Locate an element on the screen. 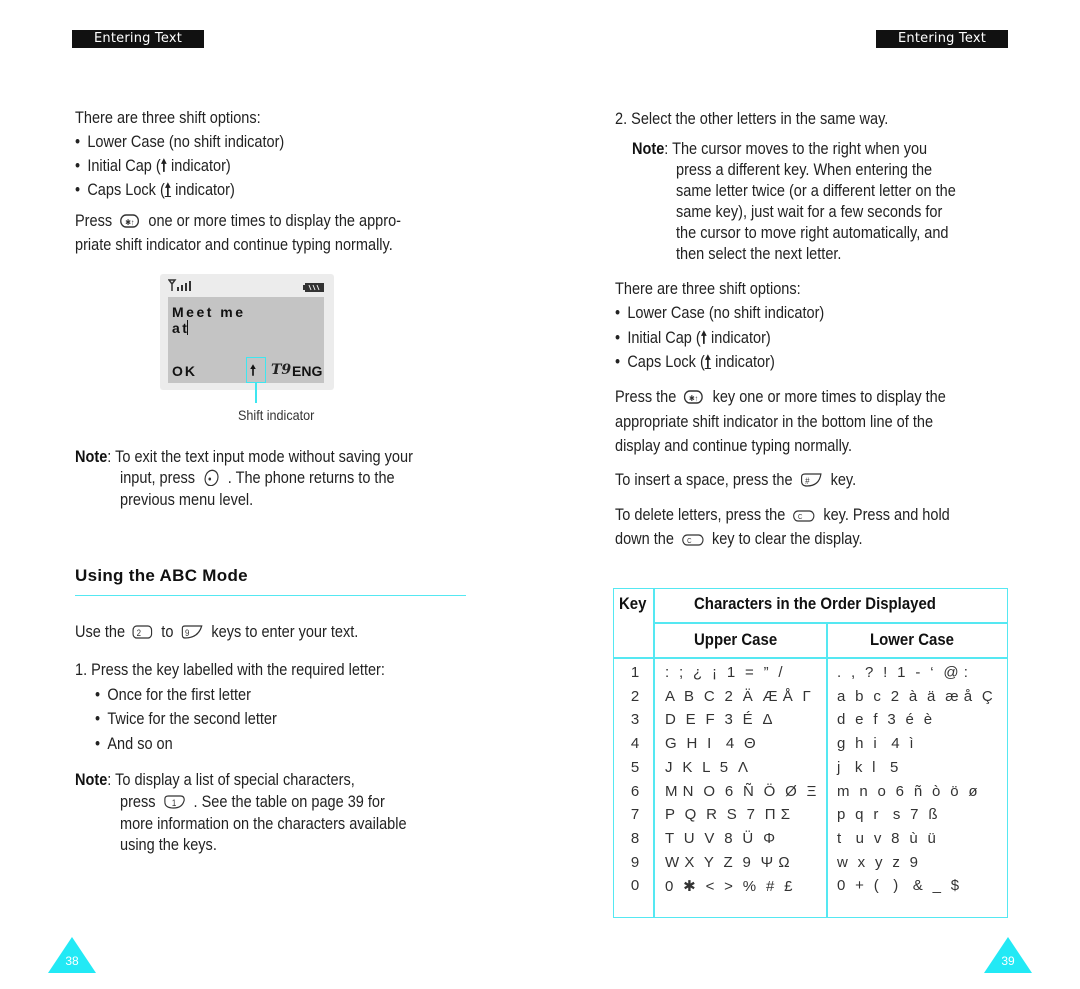  delete-text: key to clear the display. is located at coordinates (787, 539).